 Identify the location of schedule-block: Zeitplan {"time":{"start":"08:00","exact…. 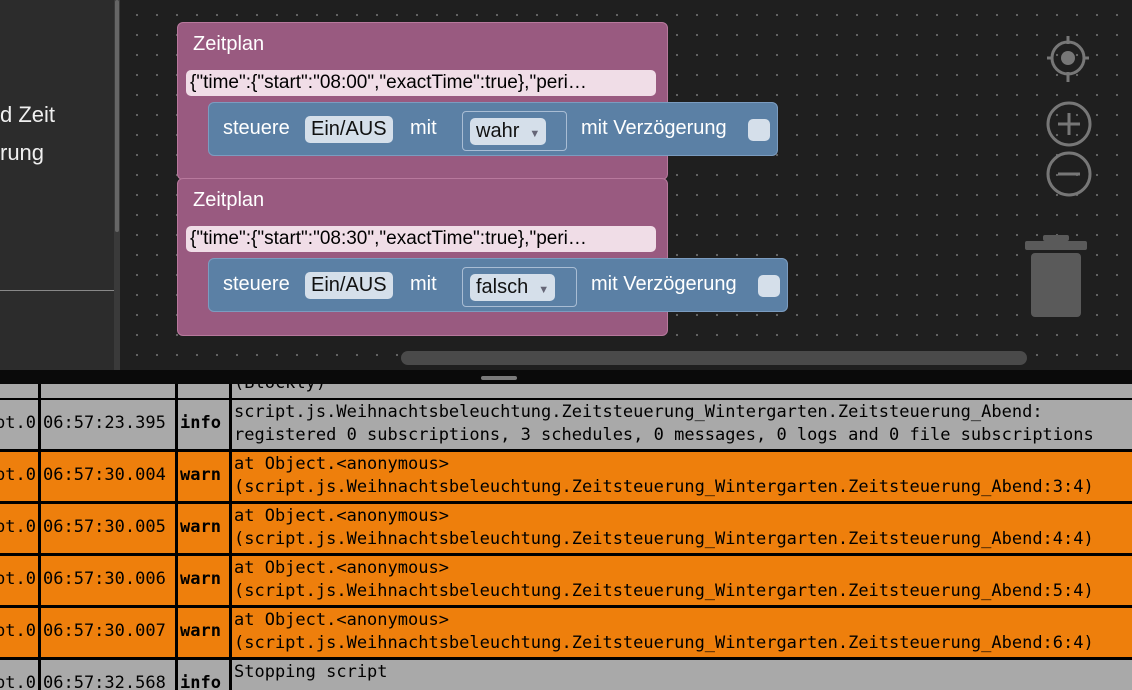
(477, 101).